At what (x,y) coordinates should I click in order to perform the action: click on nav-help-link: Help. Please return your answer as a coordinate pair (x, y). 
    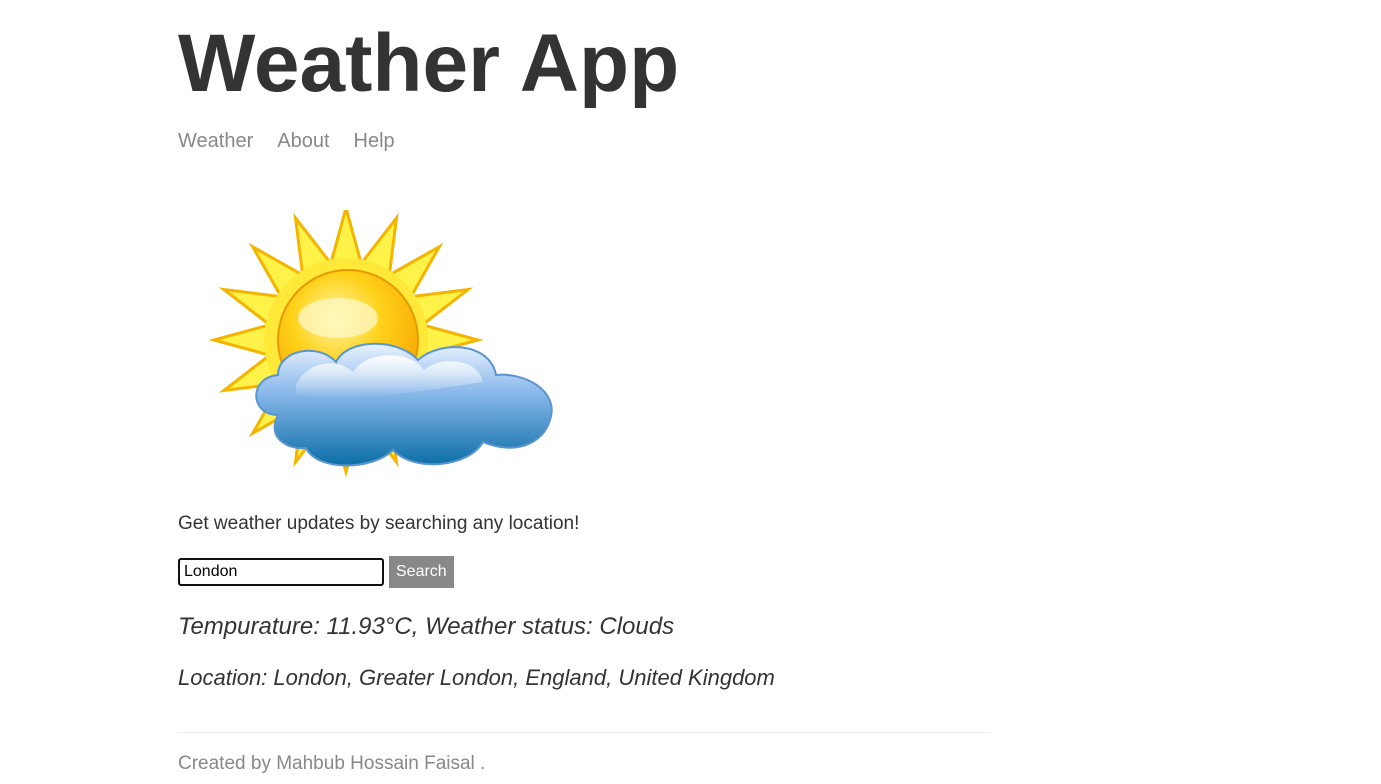
    Looking at the image, I should click on (374, 141).